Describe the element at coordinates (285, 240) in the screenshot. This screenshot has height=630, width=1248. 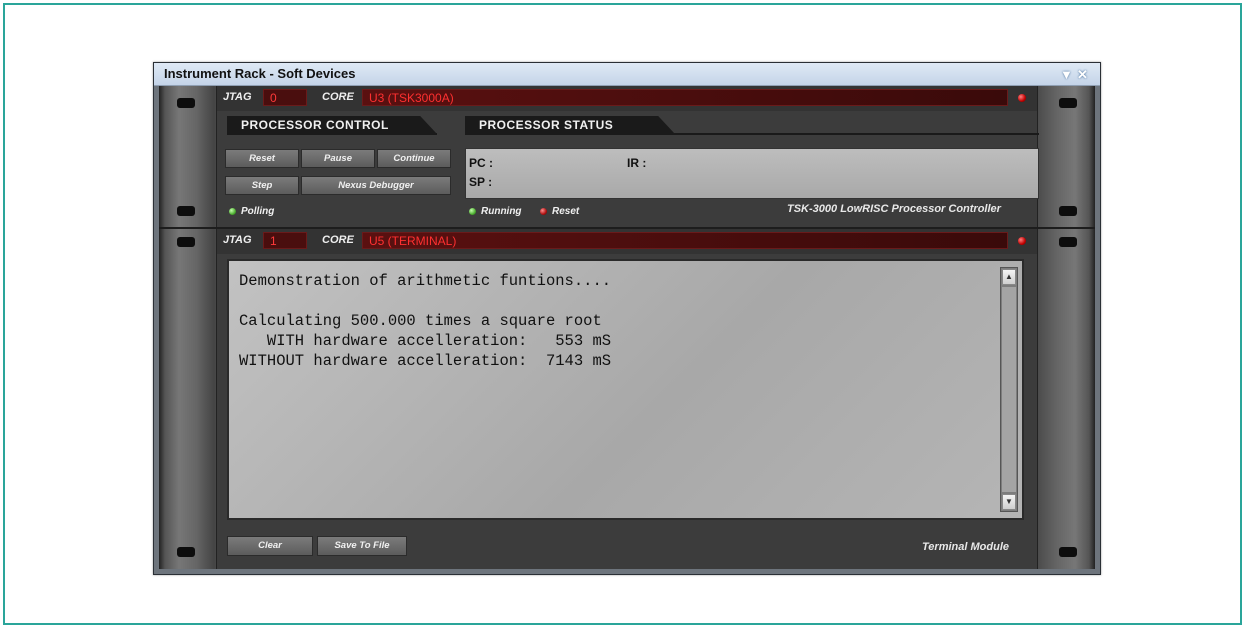
I see `jtag-index: 1` at that location.